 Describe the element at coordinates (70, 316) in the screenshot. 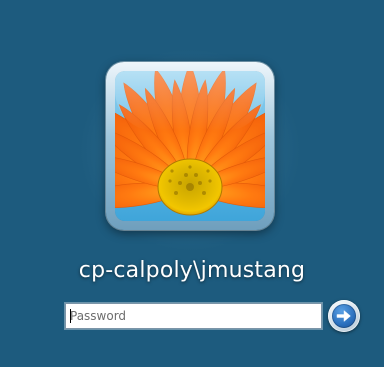

I see `text-caret` at that location.